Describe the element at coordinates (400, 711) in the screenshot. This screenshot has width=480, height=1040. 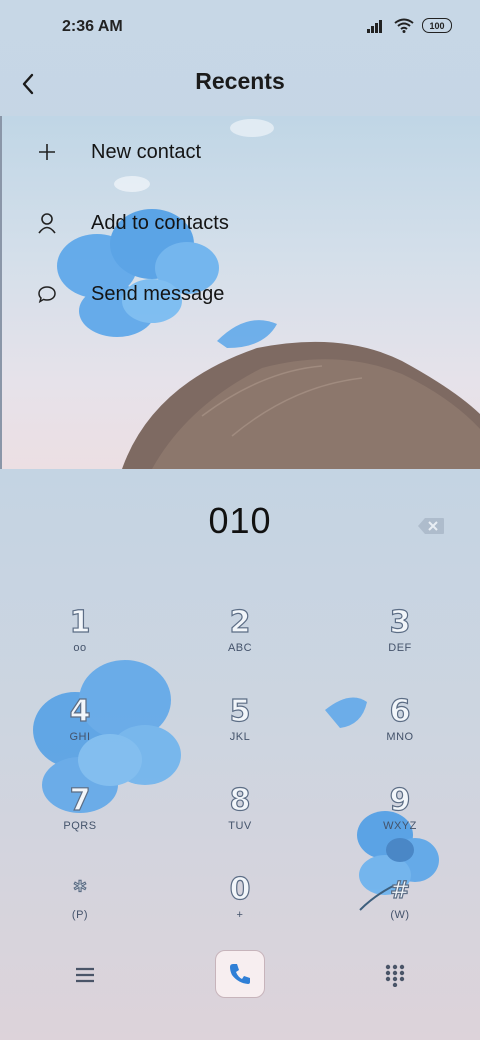
I see `key-digit: 6` at that location.